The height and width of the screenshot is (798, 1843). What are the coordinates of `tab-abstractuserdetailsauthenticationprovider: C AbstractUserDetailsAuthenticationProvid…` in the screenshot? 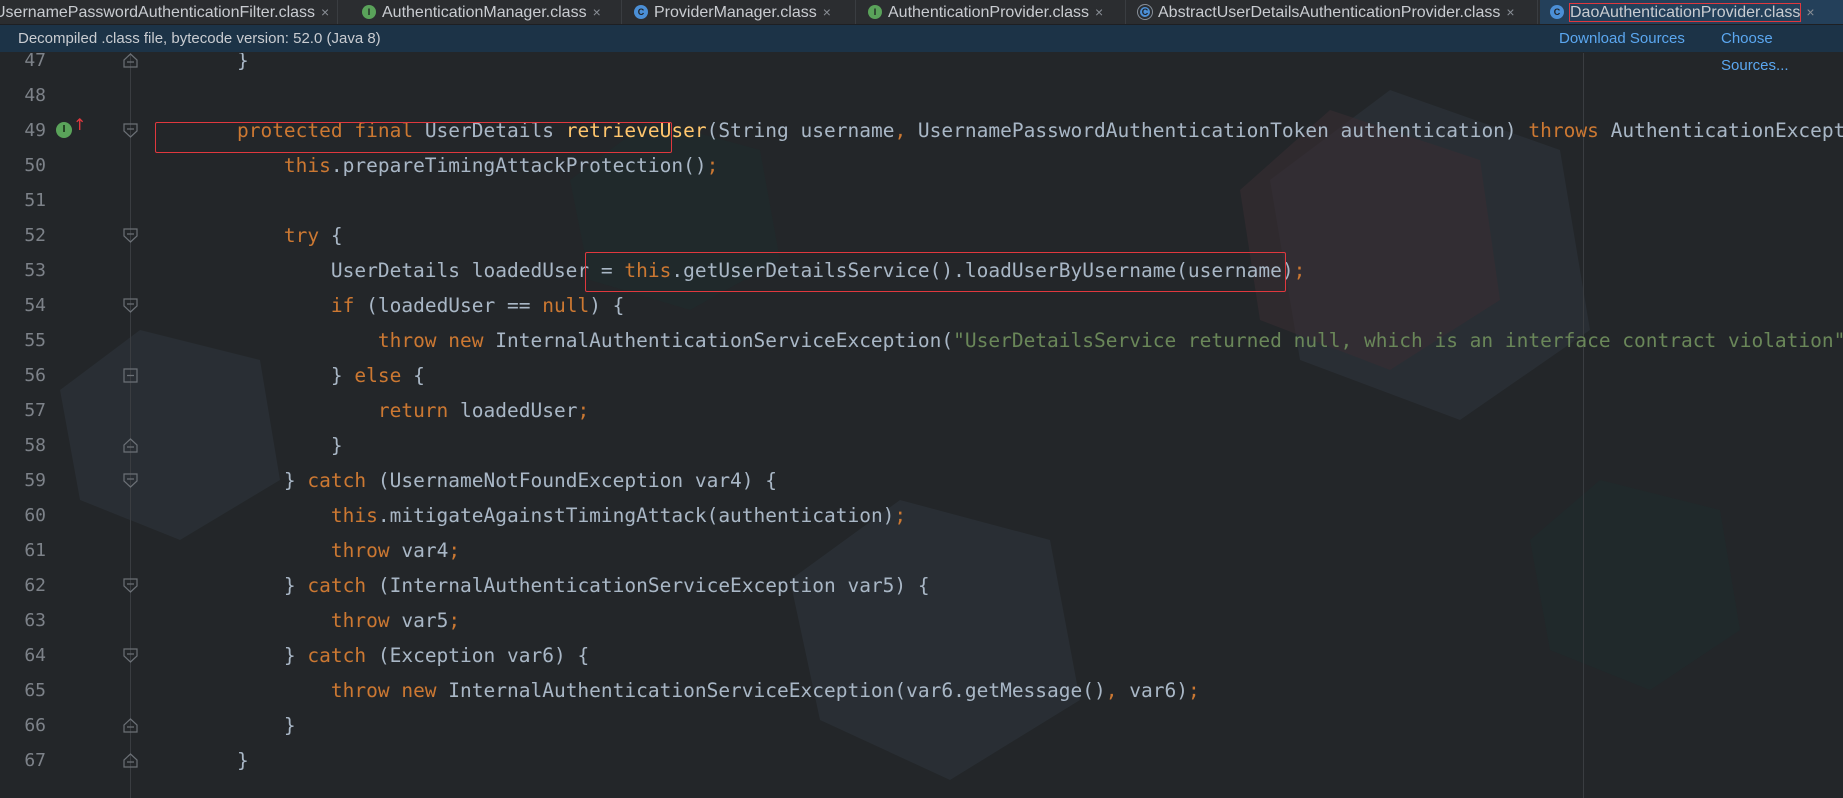 It's located at (1333, 12).